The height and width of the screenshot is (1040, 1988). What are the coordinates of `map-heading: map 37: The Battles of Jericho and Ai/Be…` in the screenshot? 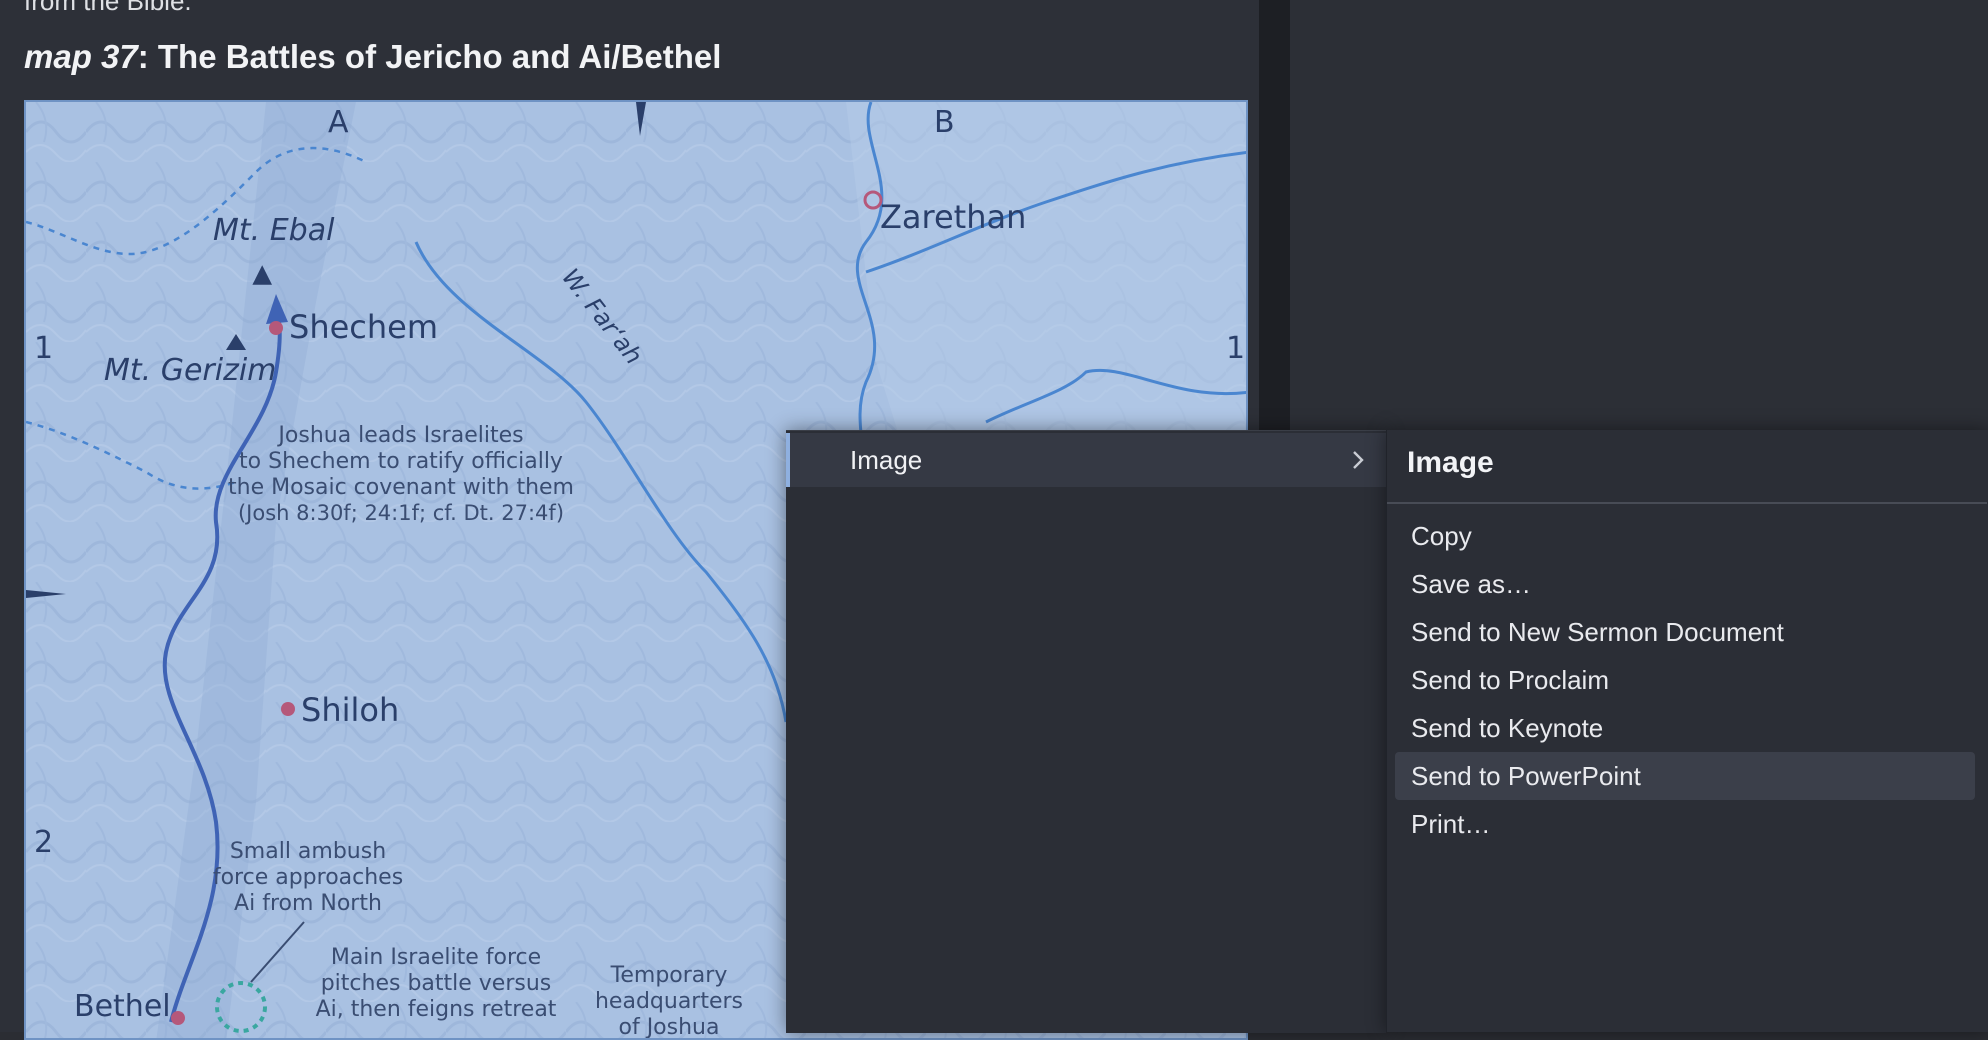 It's located at (372, 57).